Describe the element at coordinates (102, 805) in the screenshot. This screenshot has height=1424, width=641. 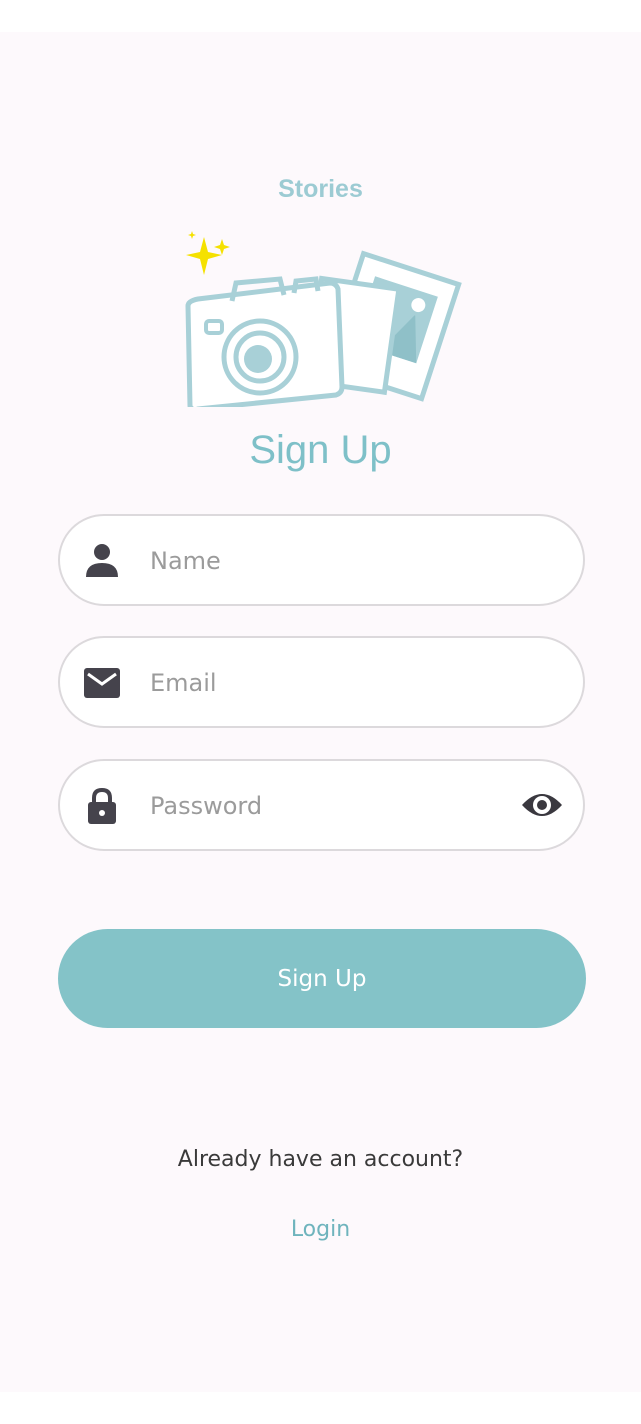
I see `lock-icon` at that location.